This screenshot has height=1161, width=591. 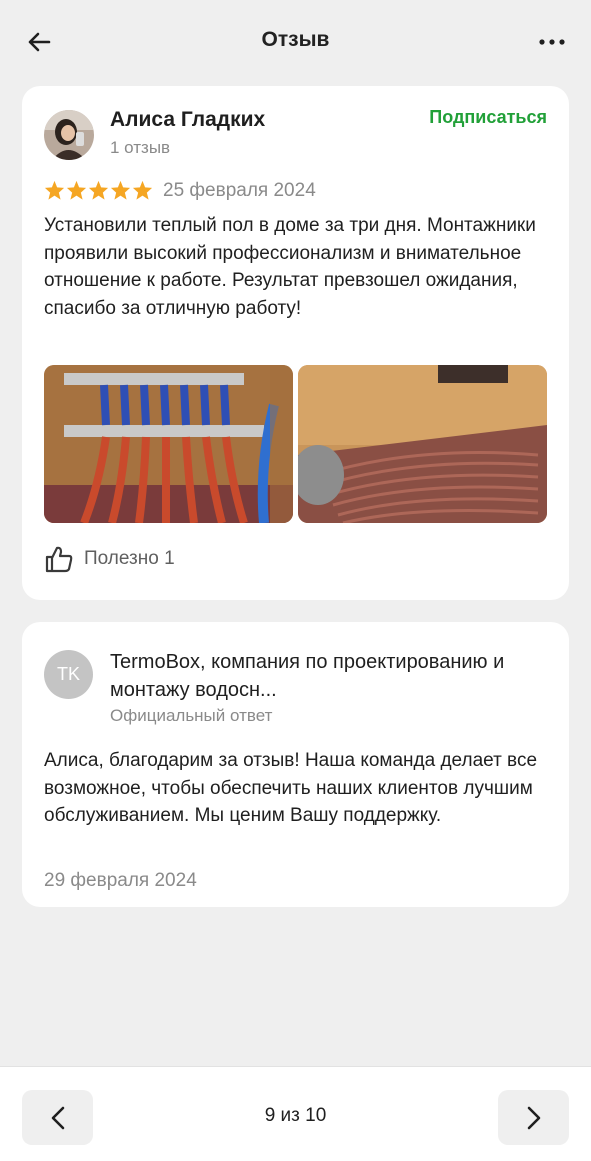 What do you see at coordinates (140, 147) in the screenshot?
I see `author-review-count: 1 отзыв` at bounding box center [140, 147].